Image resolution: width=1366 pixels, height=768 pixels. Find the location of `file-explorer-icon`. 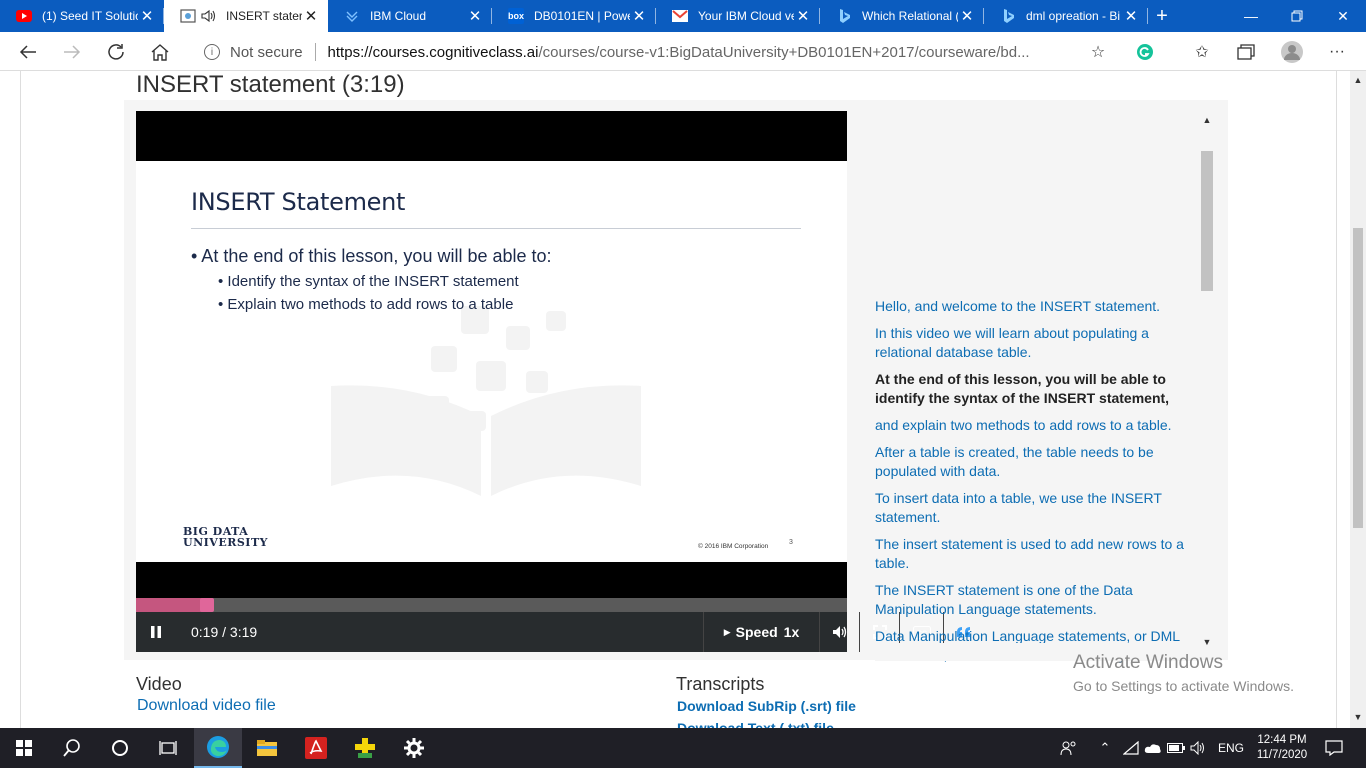

file-explorer-icon is located at coordinates (267, 748).